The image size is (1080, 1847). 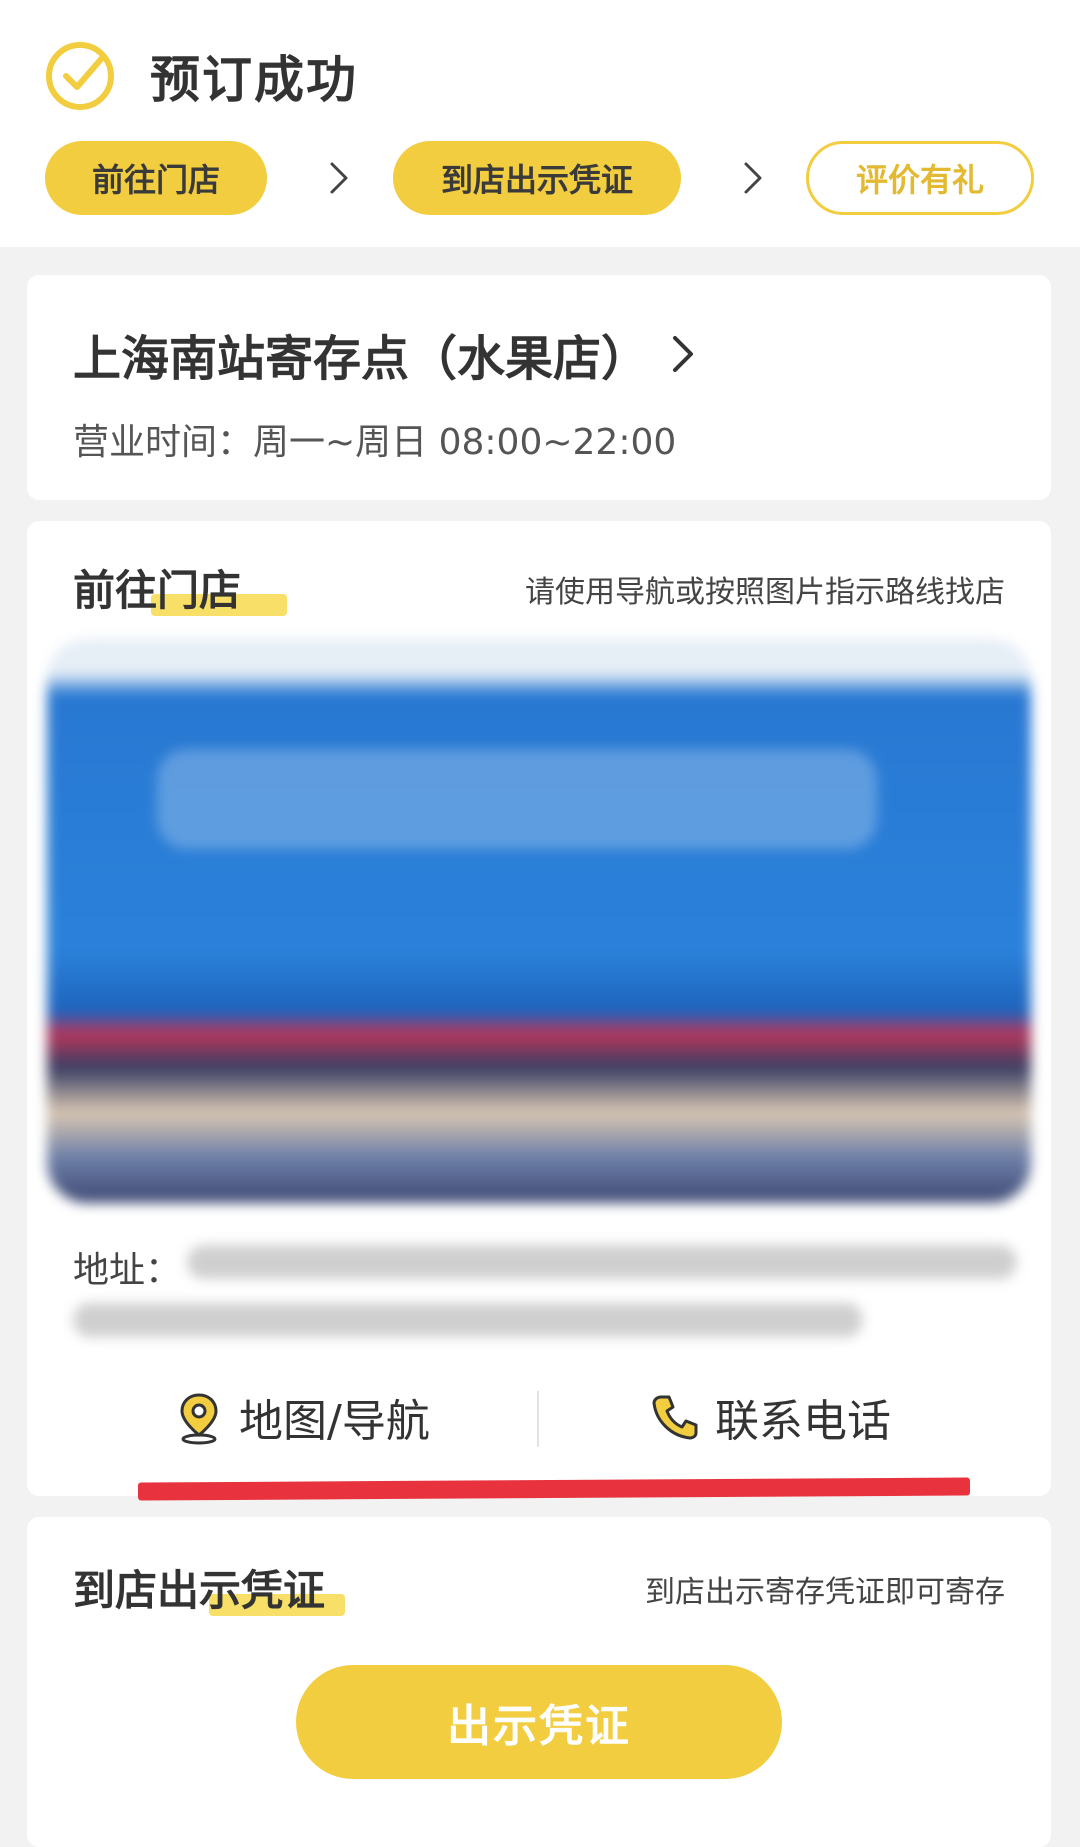 I want to click on section-title-go-to-store: 前往门店, so click(x=180, y=587).